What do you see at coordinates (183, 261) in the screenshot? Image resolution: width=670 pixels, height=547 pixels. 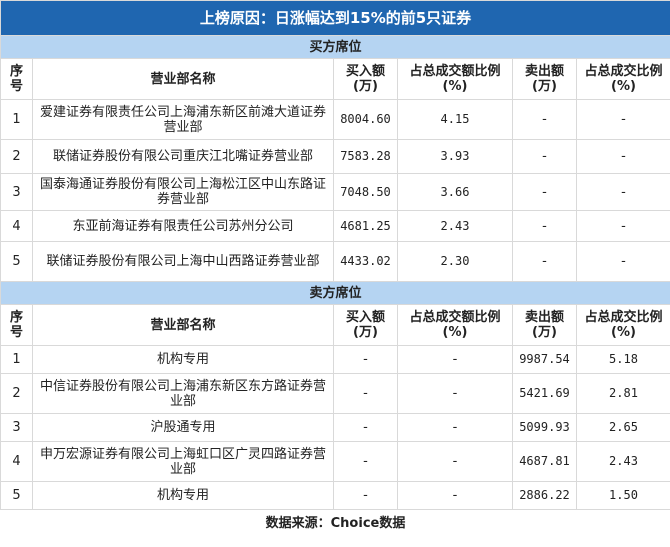 I see `branch-name-cell: 联储证券股份有限公司上海中山西路证券营业部` at bounding box center [183, 261].